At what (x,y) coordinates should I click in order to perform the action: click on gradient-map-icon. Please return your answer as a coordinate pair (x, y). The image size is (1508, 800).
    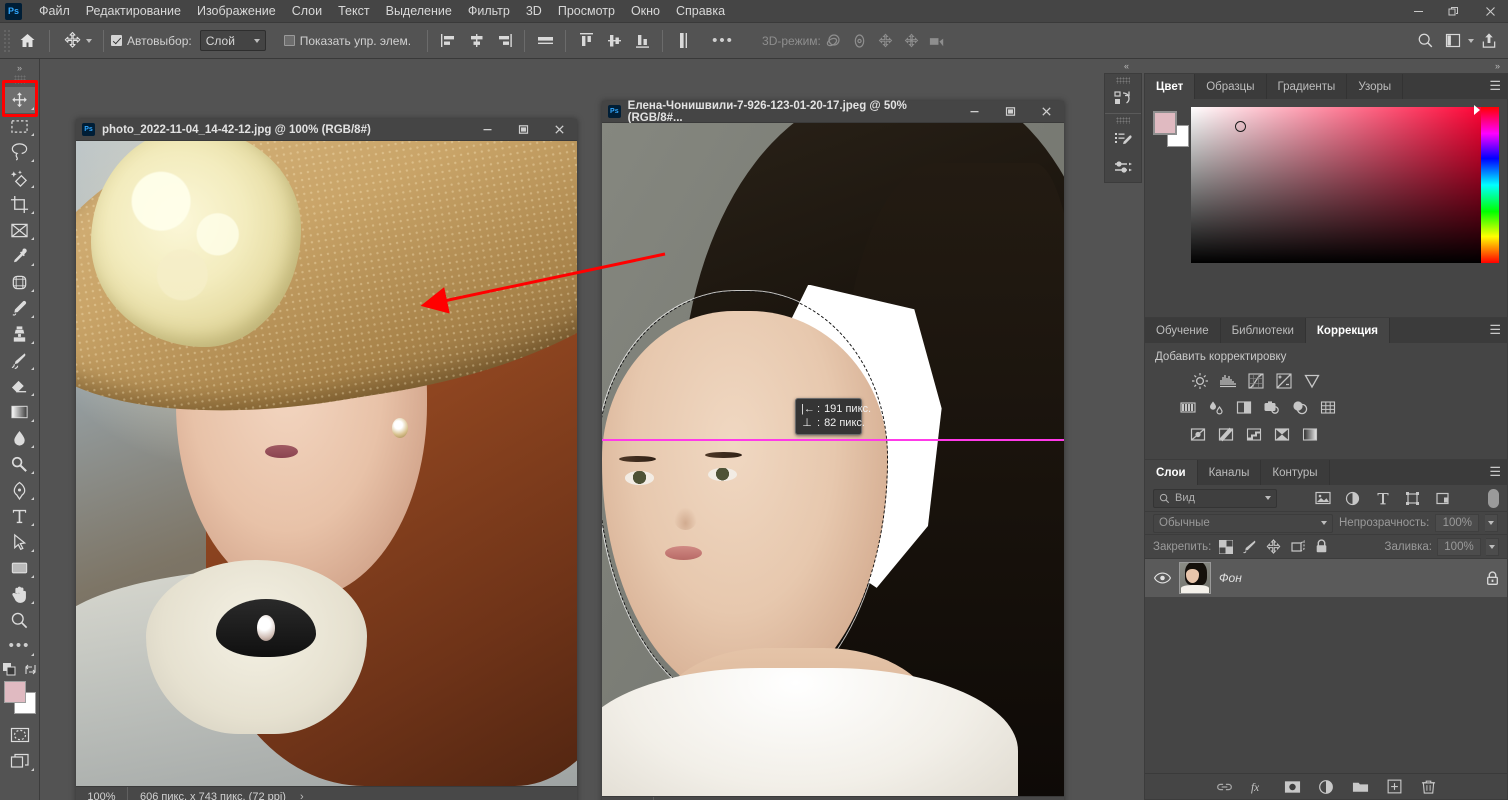
    Looking at the image, I should click on (1309, 434).